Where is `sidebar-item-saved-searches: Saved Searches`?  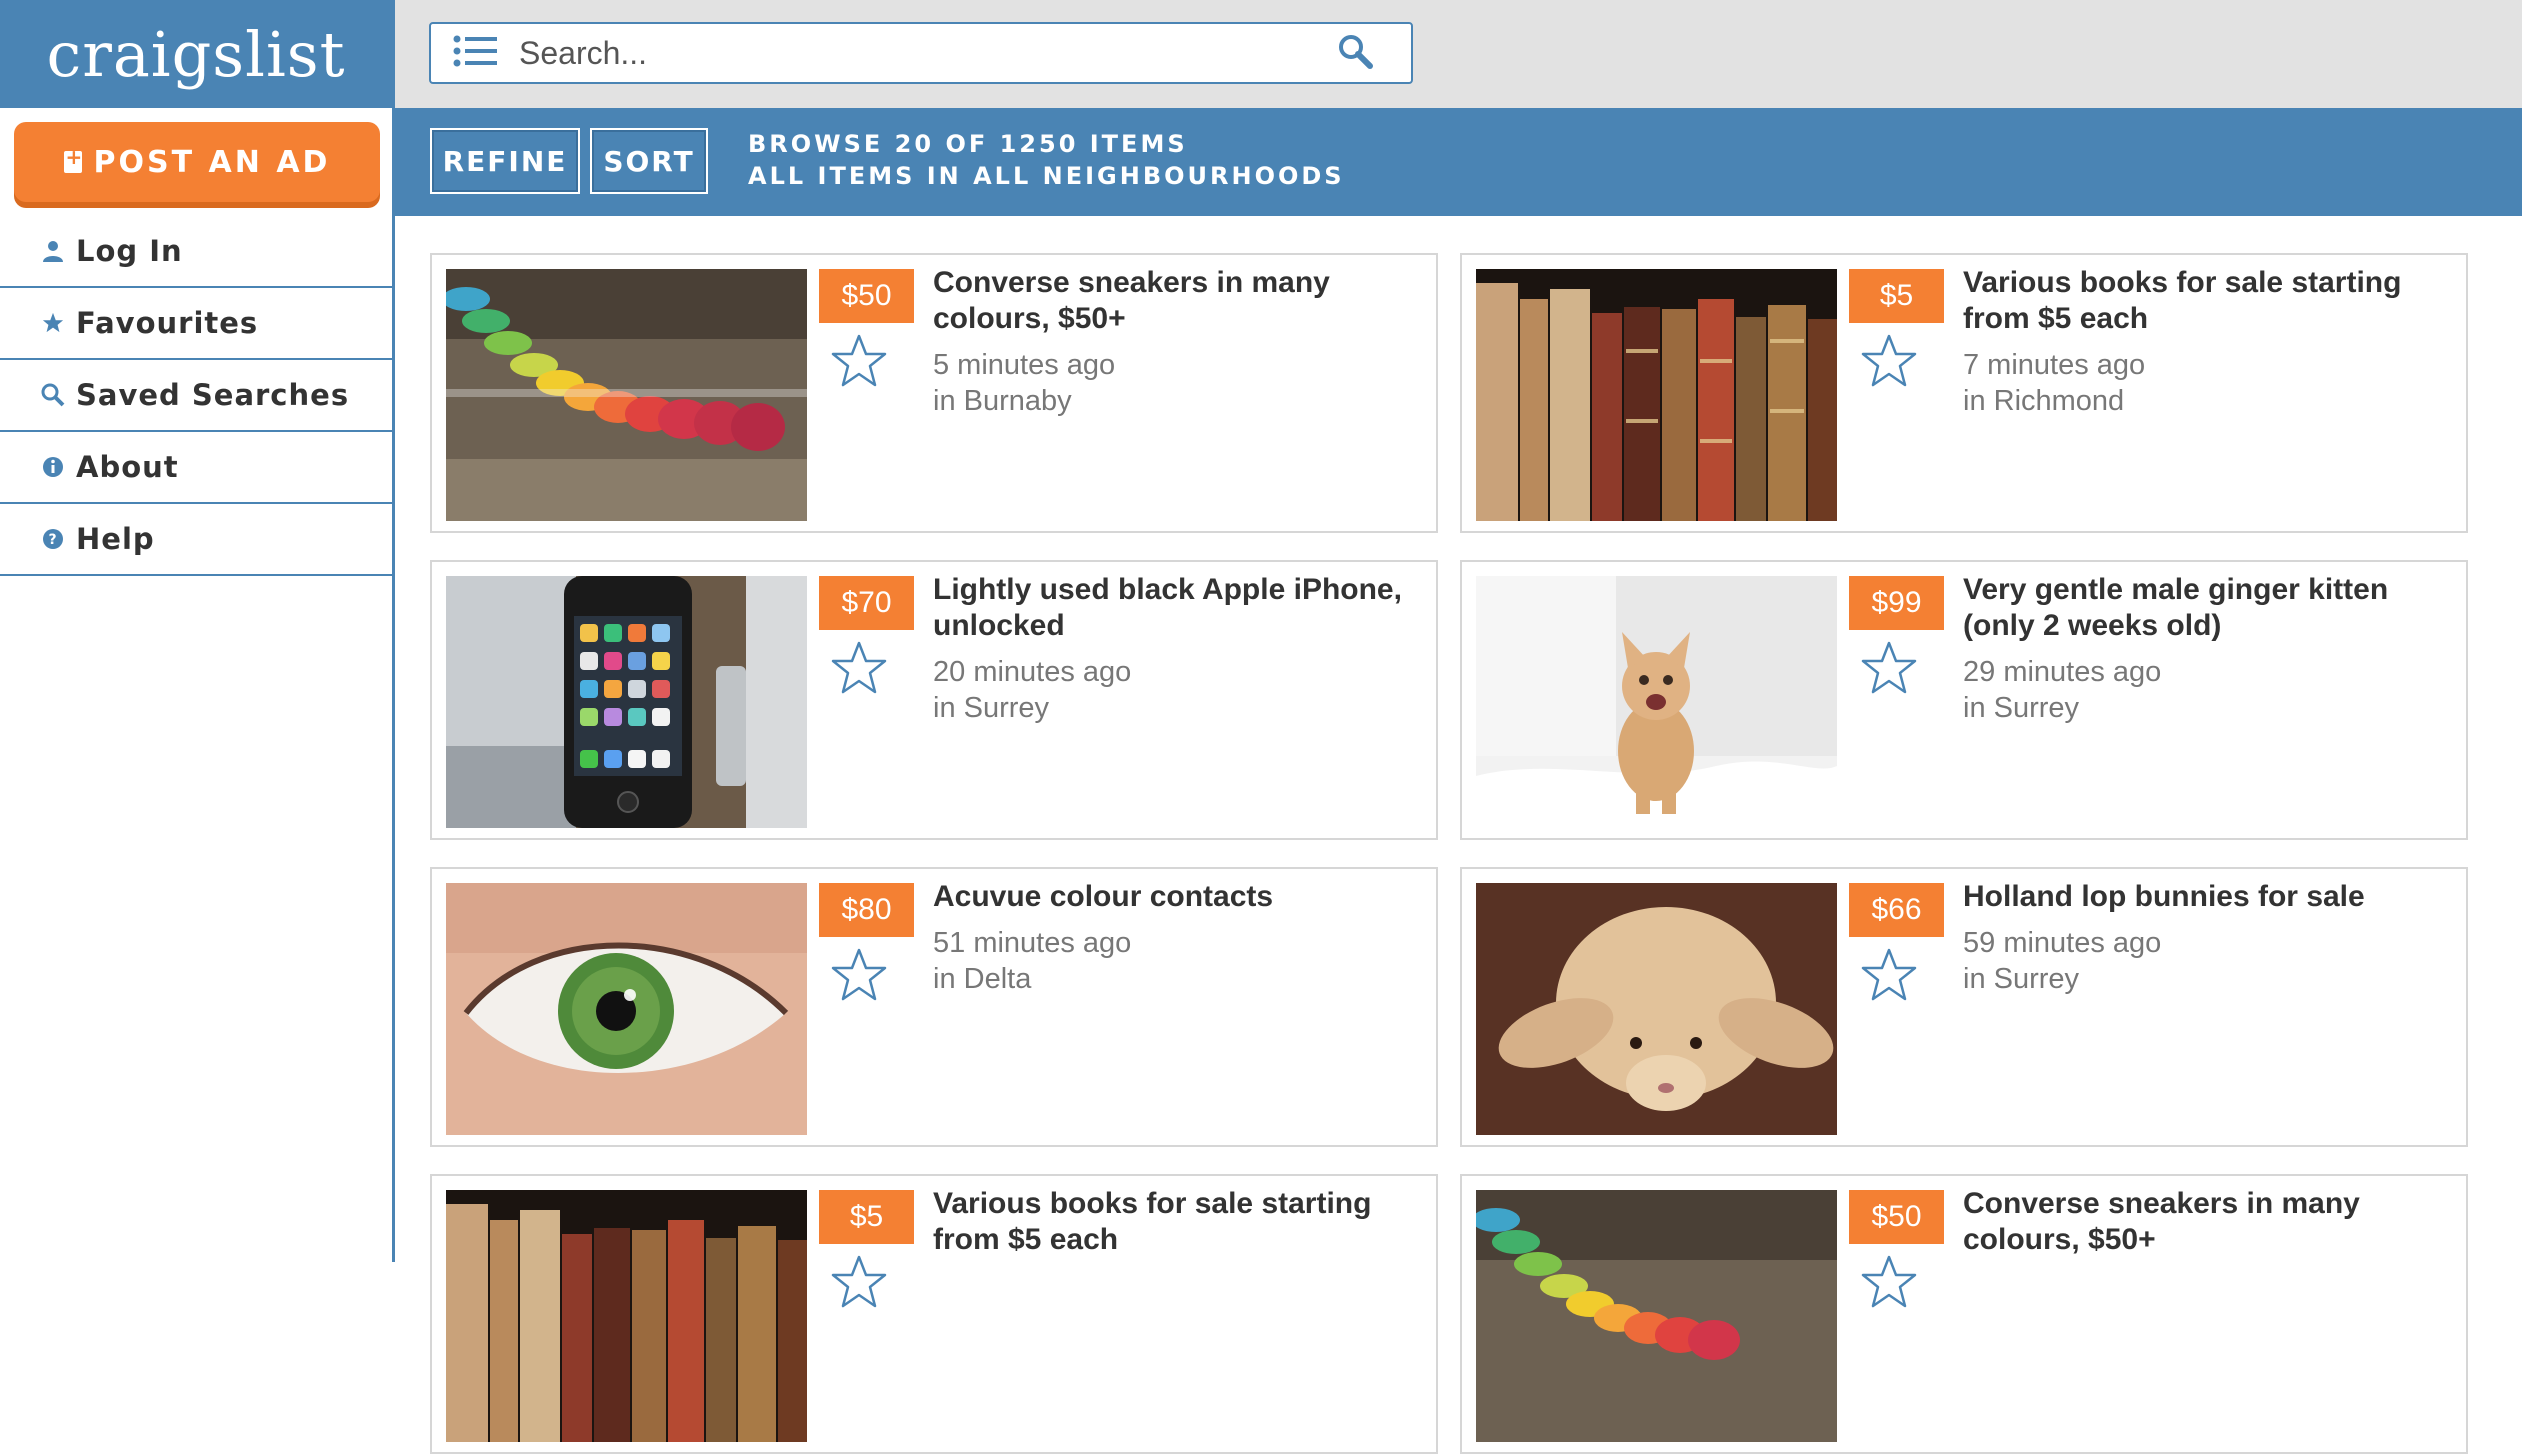
sidebar-item-saved-searches: Saved Searches is located at coordinates (196, 396).